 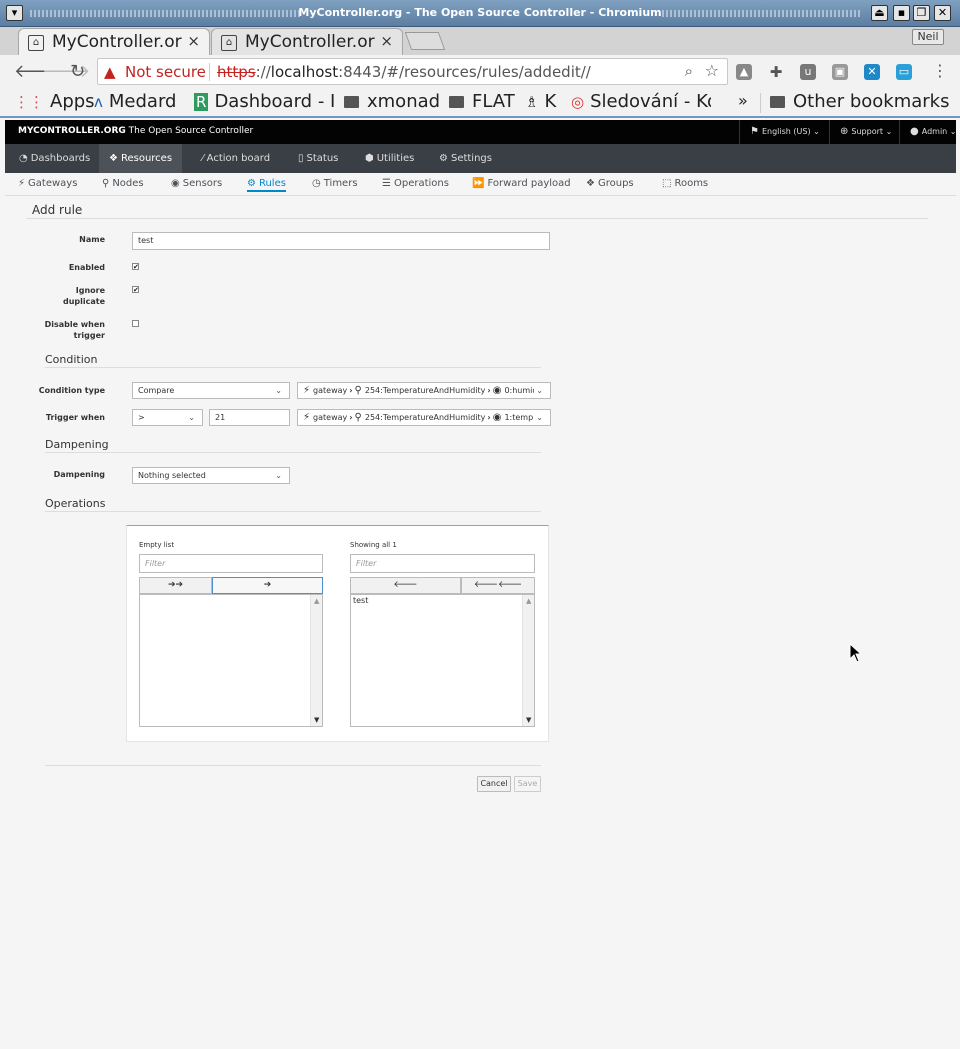 What do you see at coordinates (927, 132) in the screenshot?
I see `user-dropdown: ● Admin ⌄` at bounding box center [927, 132].